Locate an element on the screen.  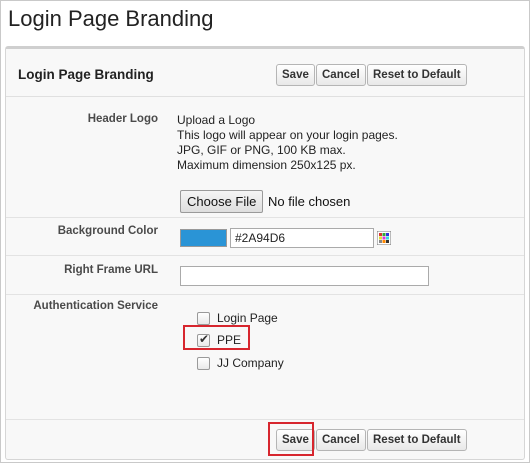
right-frame-url-input is located at coordinates (304, 276).